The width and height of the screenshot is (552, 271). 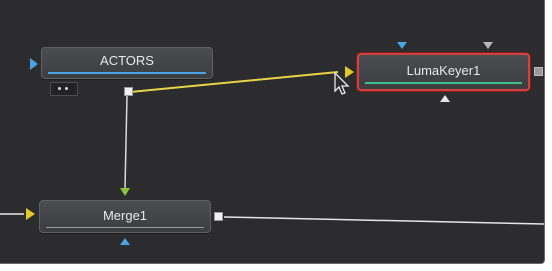 What do you see at coordinates (218, 216) in the screenshot?
I see `merge-output-port-icon` at bounding box center [218, 216].